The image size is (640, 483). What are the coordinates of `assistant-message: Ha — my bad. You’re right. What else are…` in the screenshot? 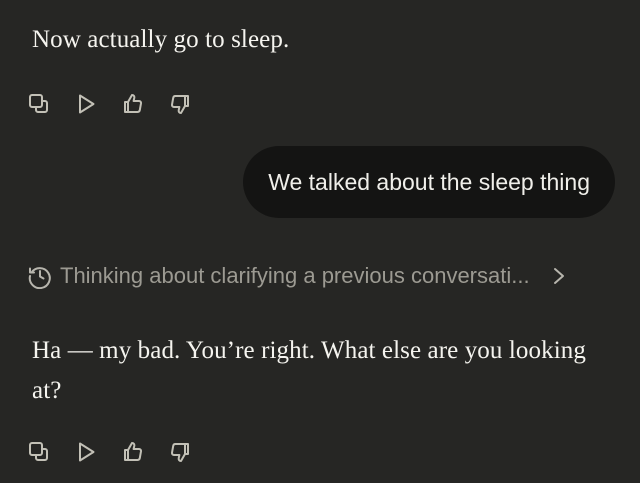 It's located at (309, 370).